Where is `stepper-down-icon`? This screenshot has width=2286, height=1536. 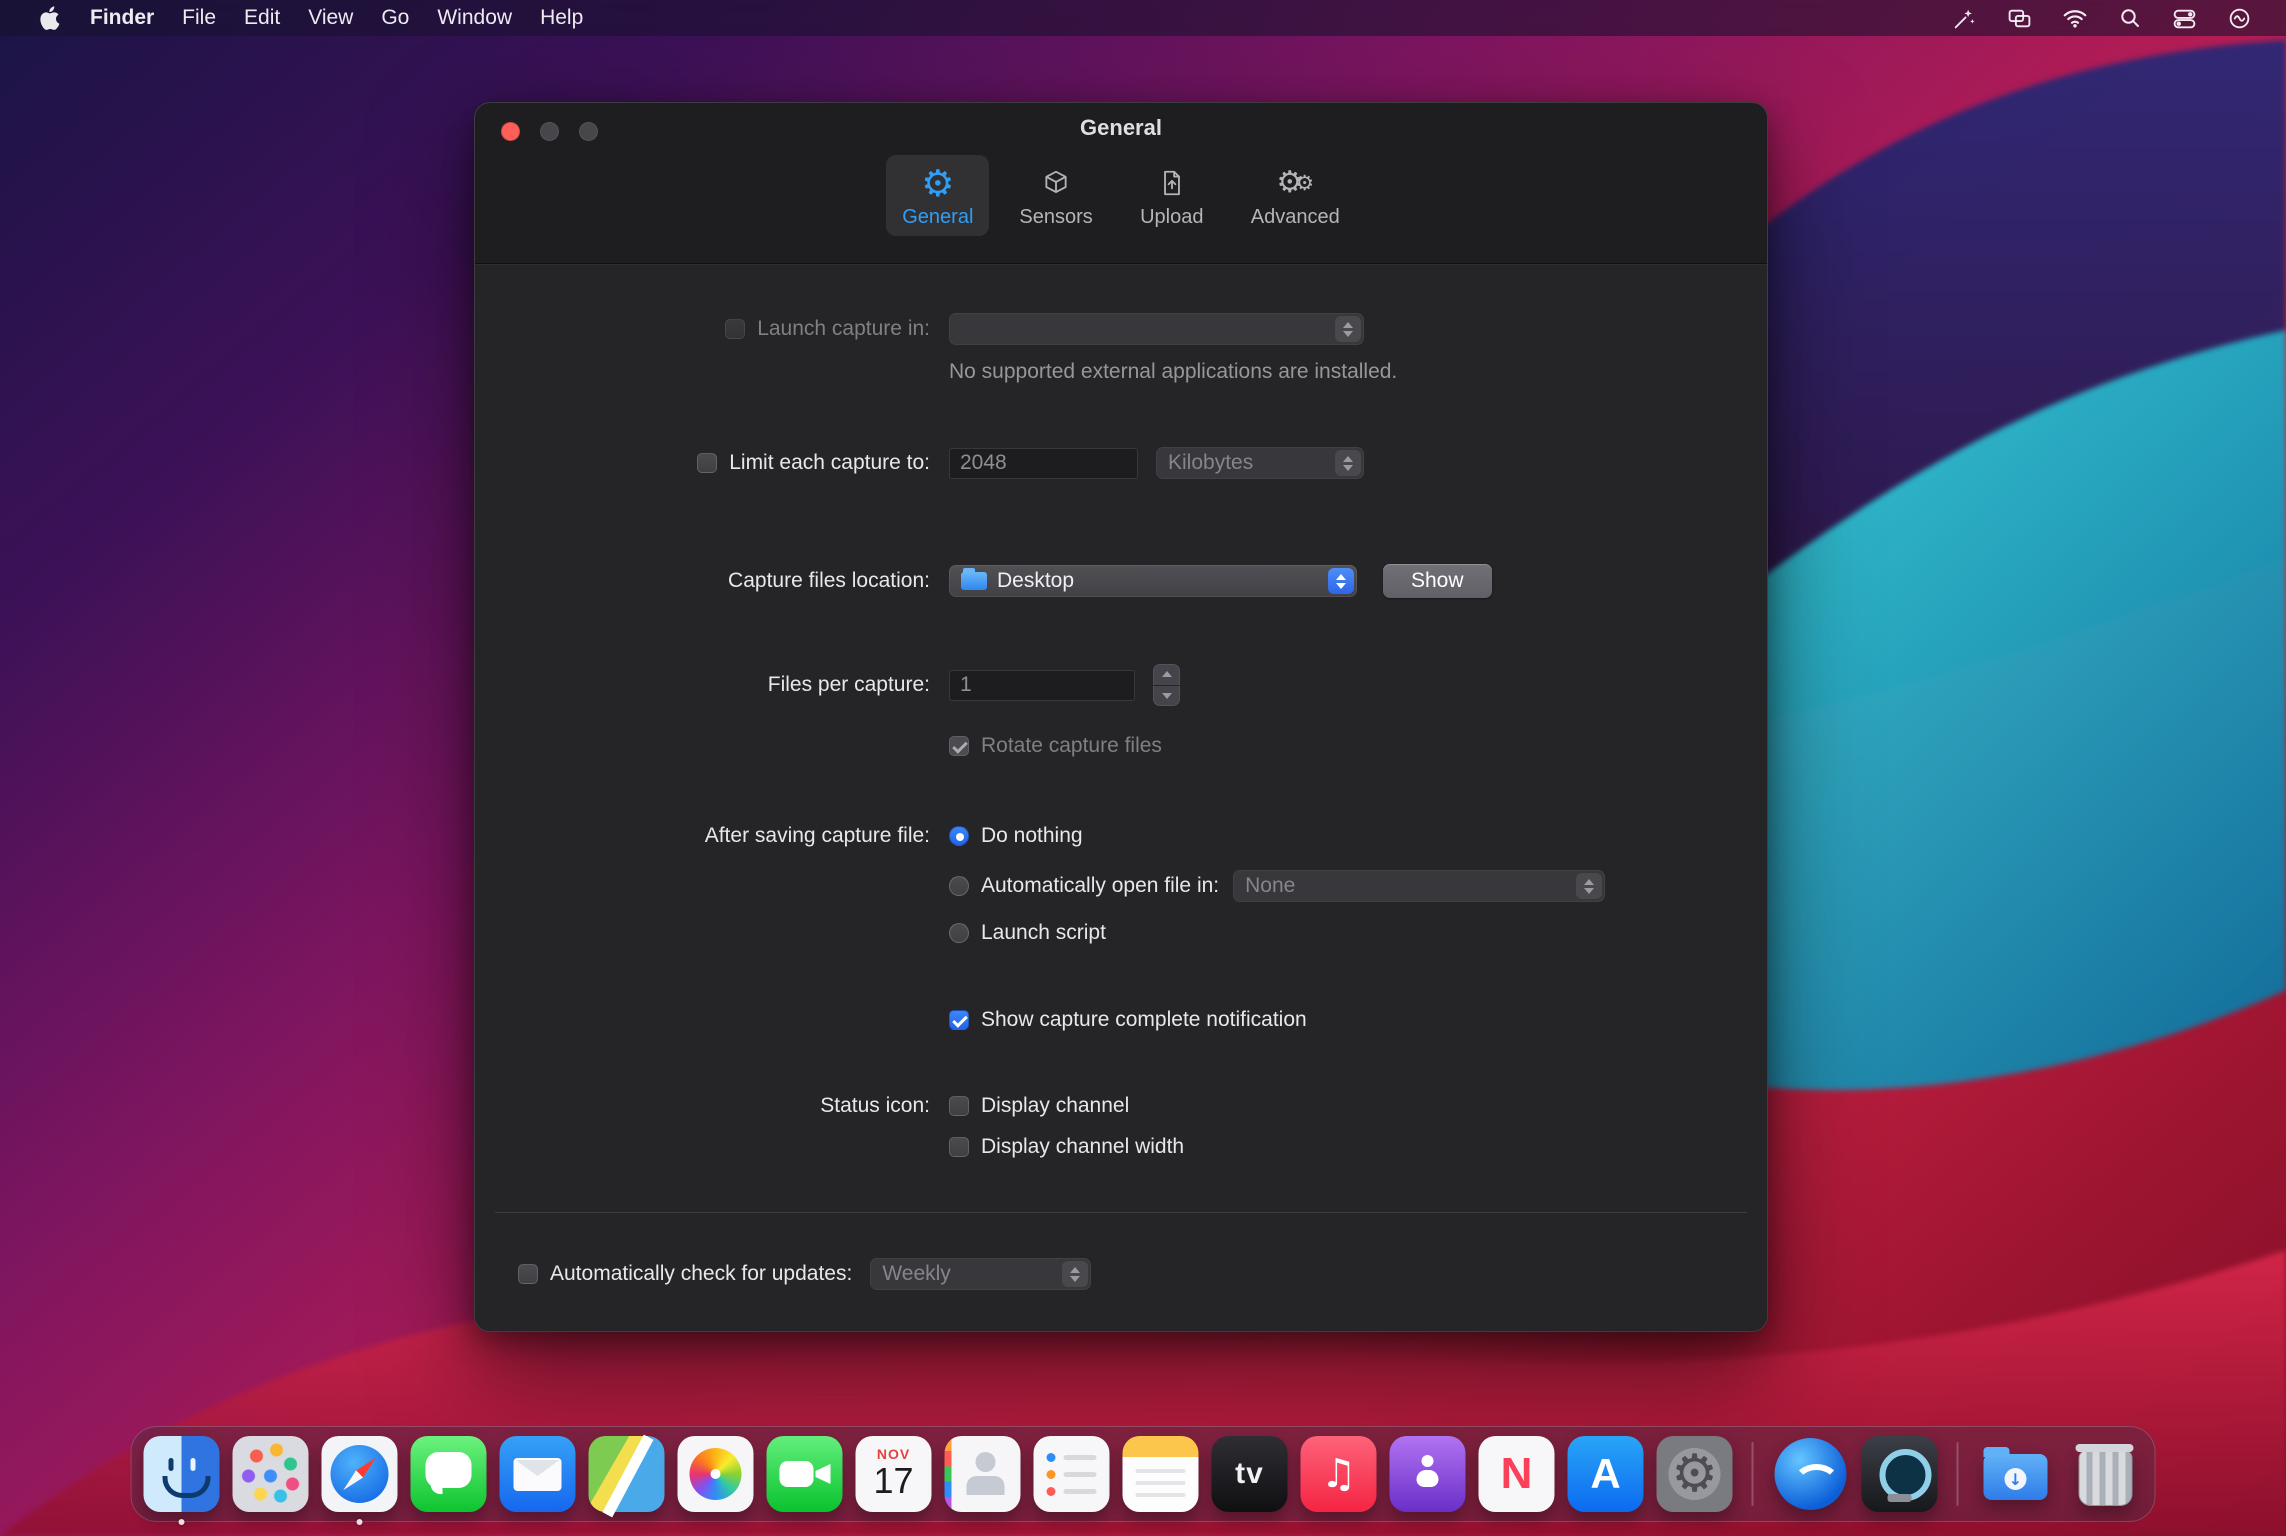 stepper-down-icon is located at coordinates (1166, 696).